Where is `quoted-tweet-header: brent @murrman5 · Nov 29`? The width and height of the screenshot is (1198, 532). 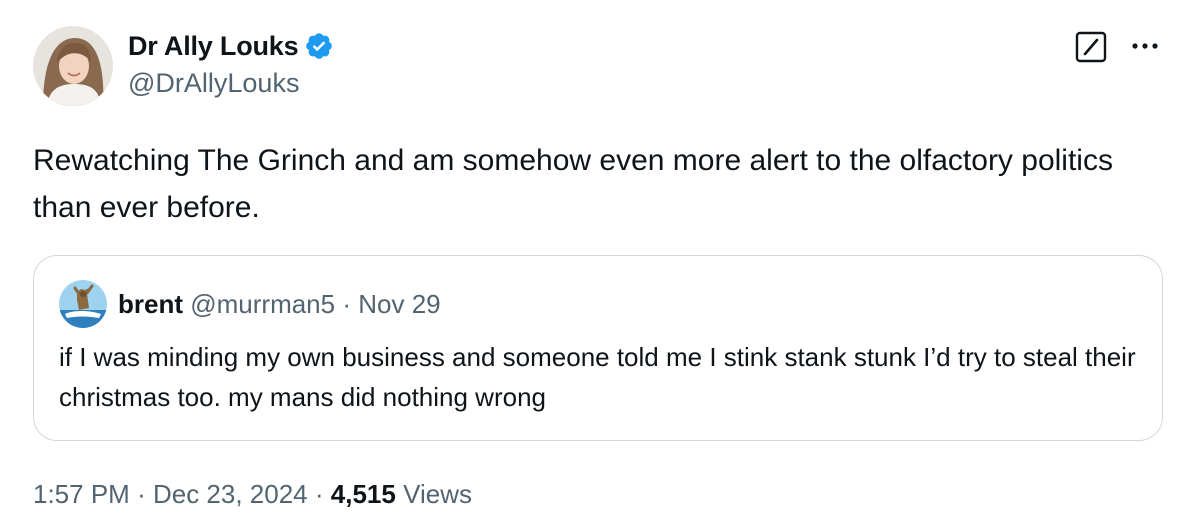
quoted-tweet-header: brent @murrman5 · Nov 29 is located at coordinates (279, 304).